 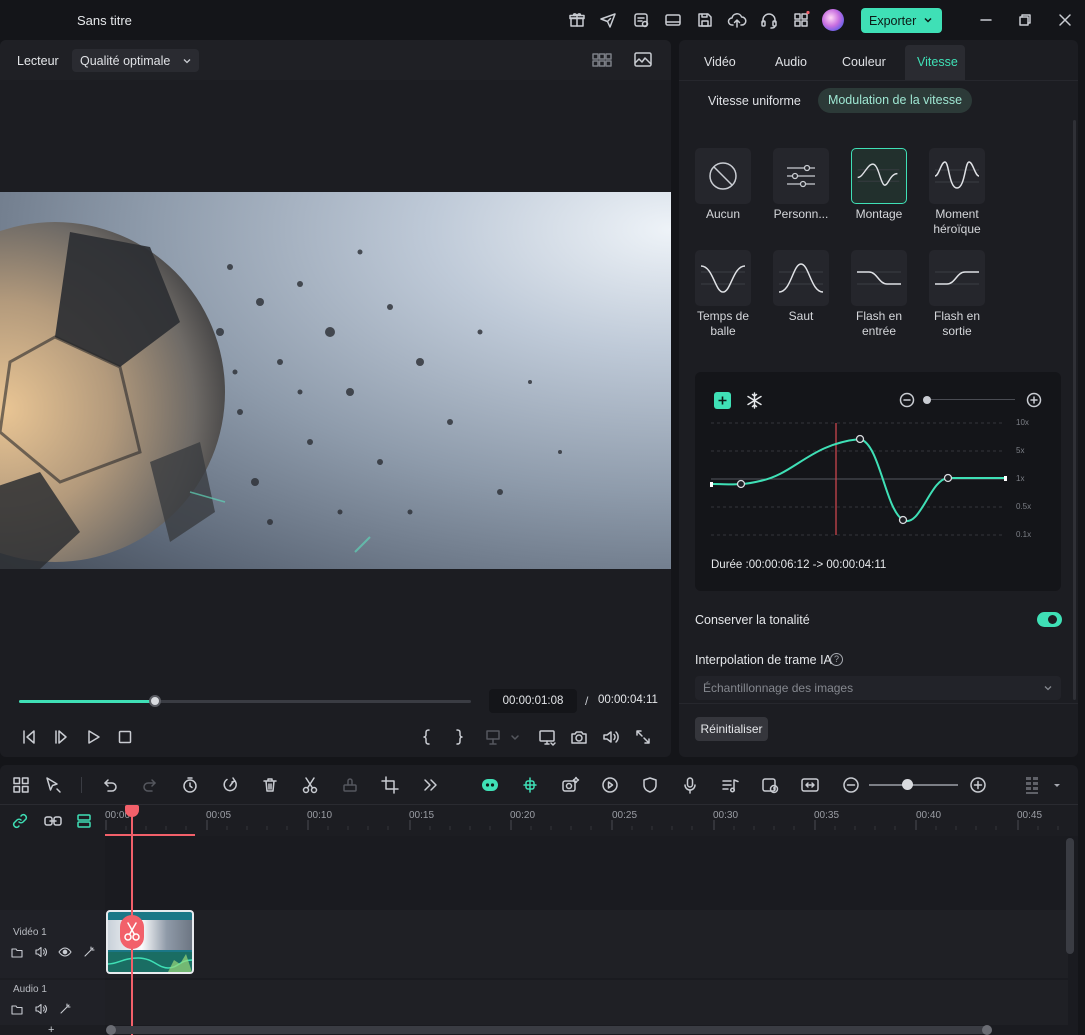 I want to click on curve-zoom-handle, so click(x=927, y=400).